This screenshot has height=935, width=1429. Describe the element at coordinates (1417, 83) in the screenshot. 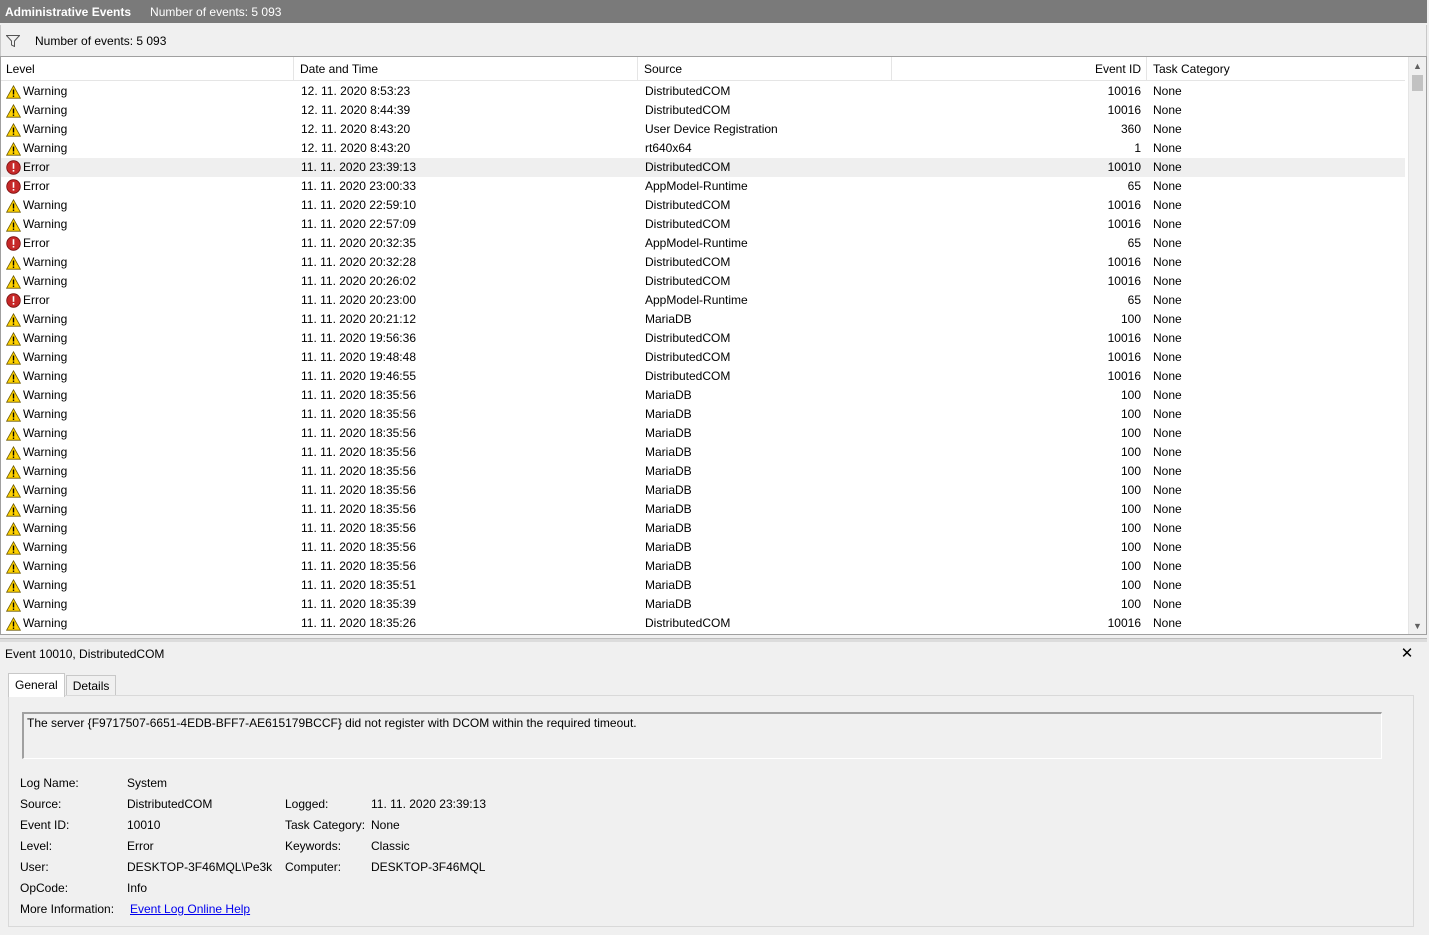

I see `scrollbar-thumb` at that location.